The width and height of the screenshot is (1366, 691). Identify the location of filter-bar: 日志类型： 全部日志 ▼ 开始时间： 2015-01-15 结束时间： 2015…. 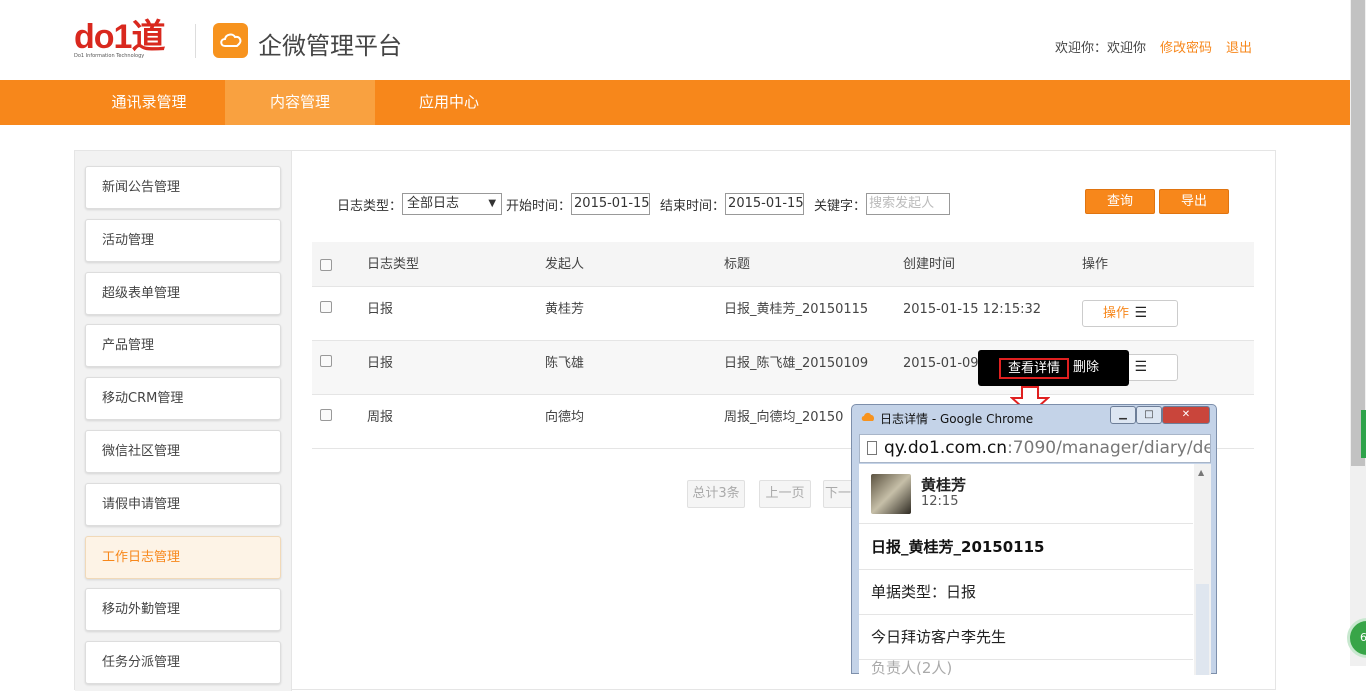
(648, 204).